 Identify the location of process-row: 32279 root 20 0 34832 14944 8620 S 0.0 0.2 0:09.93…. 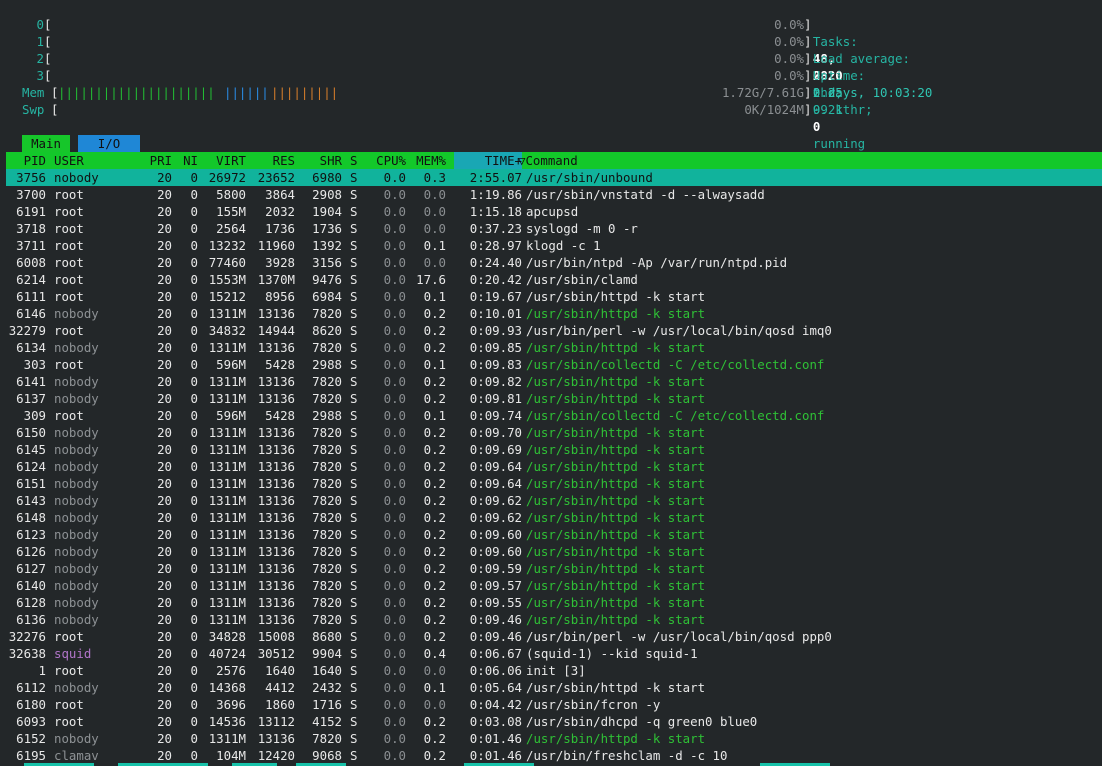
(554, 330).